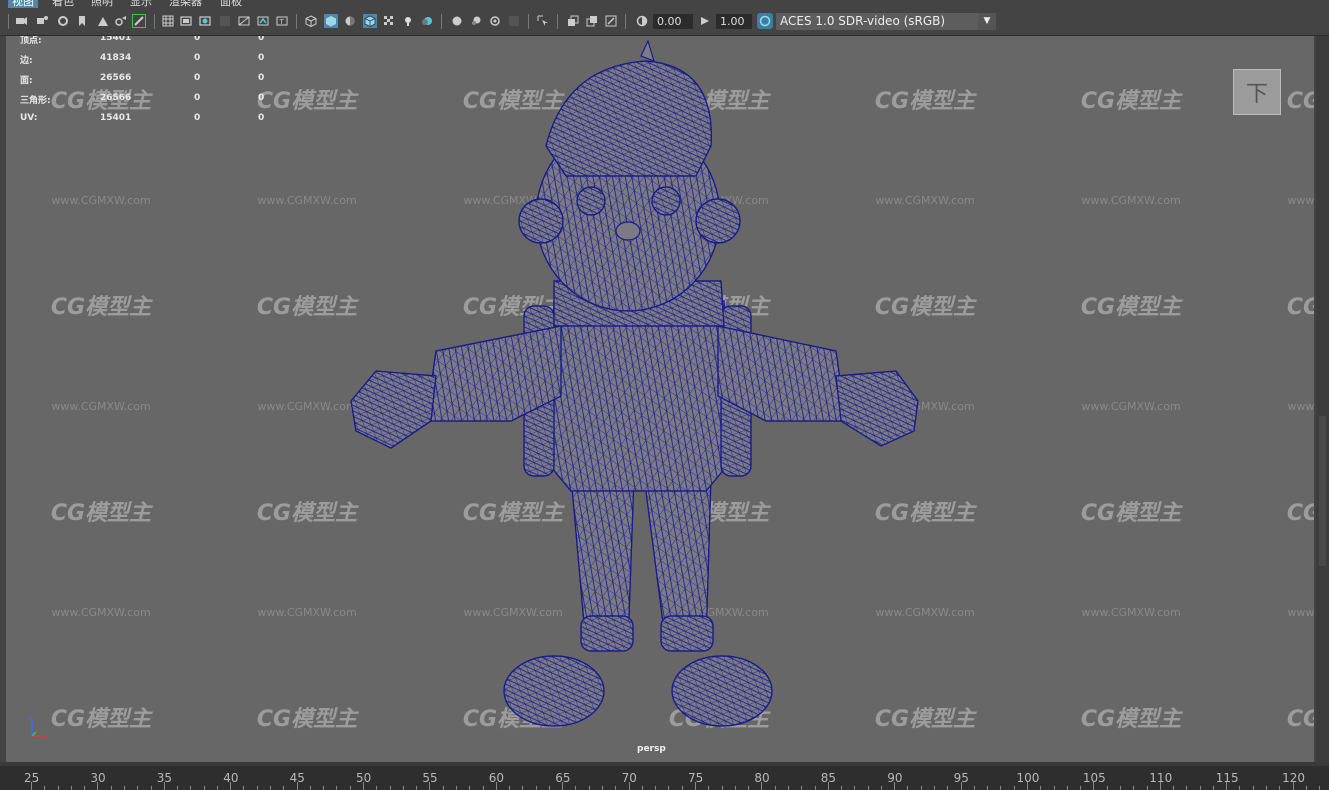  I want to click on safe-title-icon: T, so click(282, 21).